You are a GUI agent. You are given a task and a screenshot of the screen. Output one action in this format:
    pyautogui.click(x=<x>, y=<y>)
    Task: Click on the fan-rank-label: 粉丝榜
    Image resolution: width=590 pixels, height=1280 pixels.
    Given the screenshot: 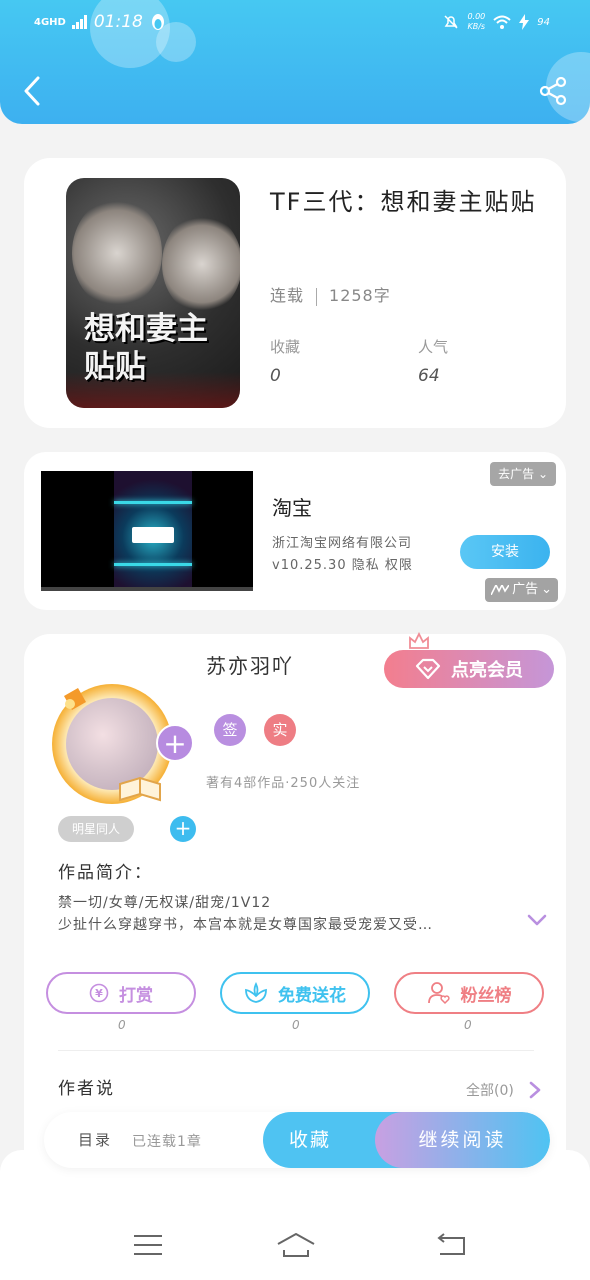 What is the action you would take?
    pyautogui.click(x=486, y=995)
    